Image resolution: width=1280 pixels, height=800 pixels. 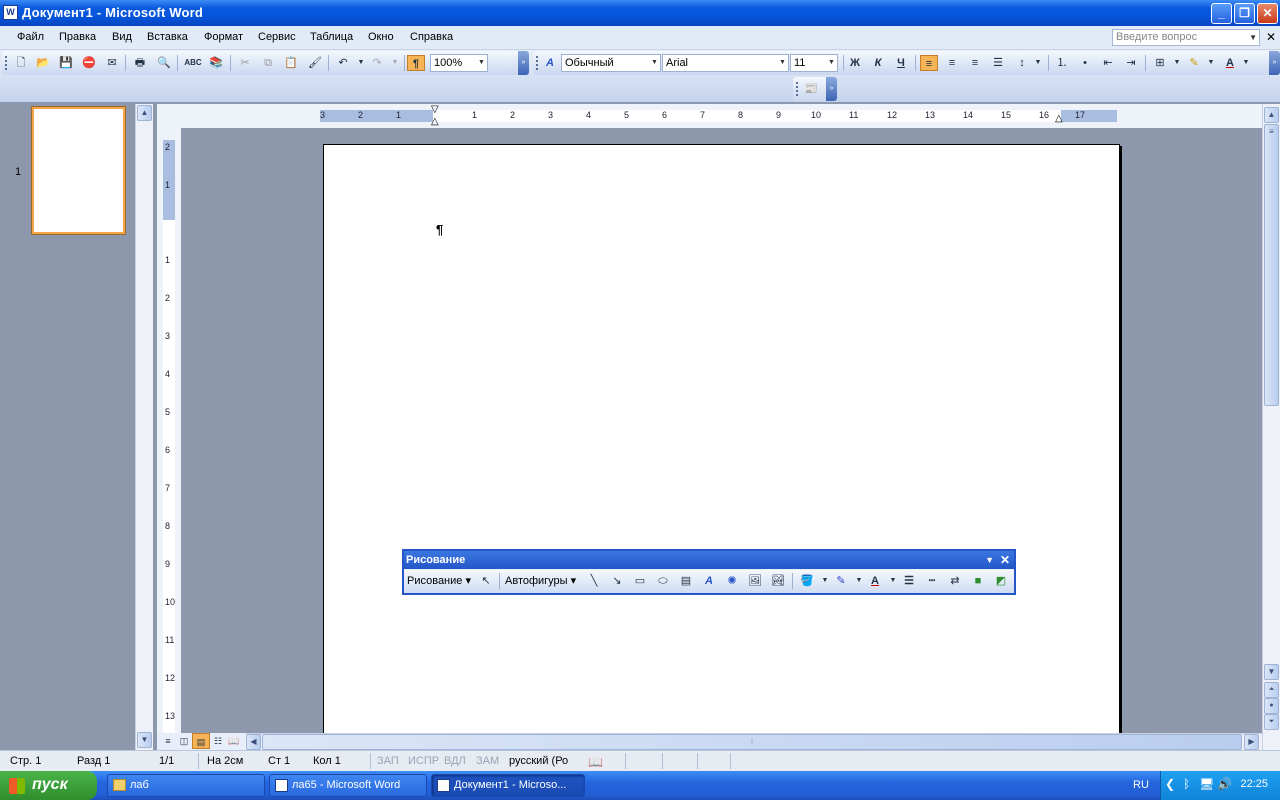 I want to click on spelling-status-icon: 📖, so click(x=595, y=762).